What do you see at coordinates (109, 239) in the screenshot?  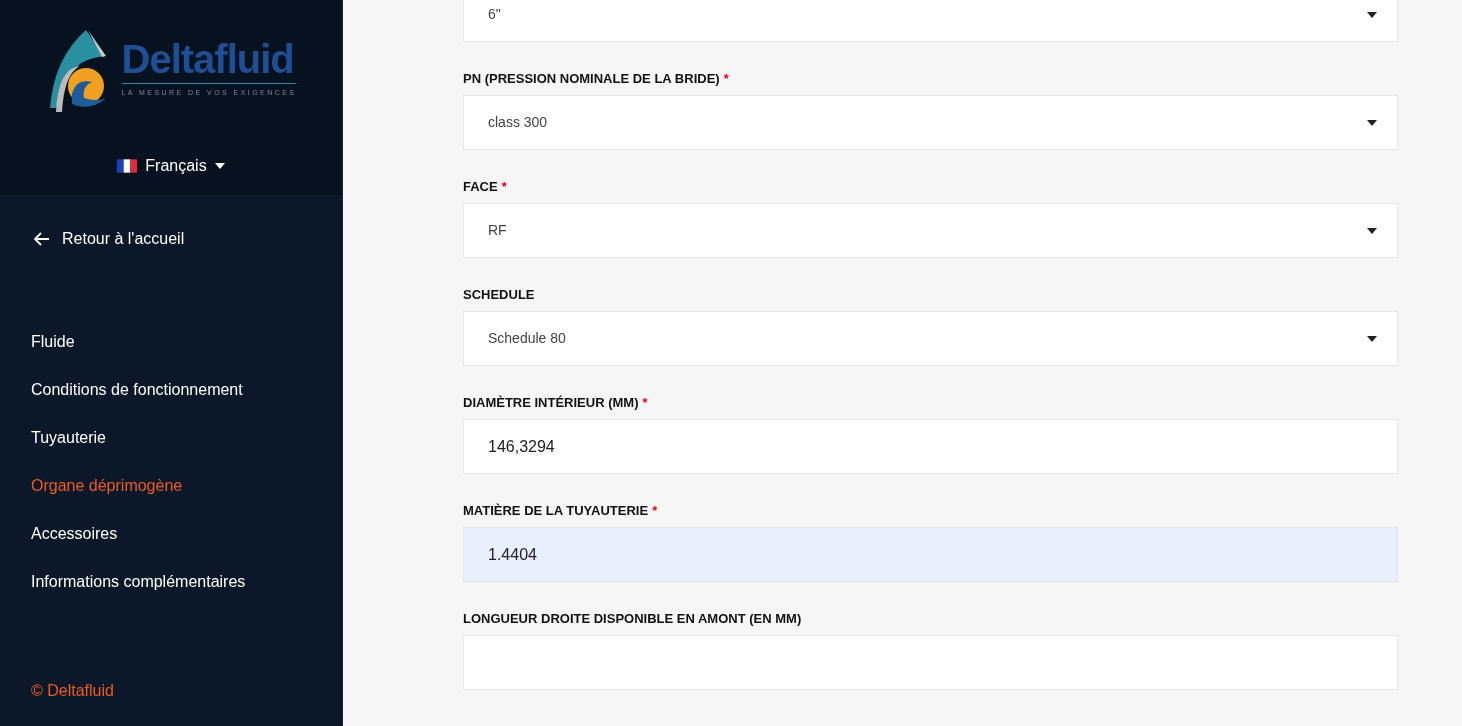 I see `back-link: Retour à l'accueil` at bounding box center [109, 239].